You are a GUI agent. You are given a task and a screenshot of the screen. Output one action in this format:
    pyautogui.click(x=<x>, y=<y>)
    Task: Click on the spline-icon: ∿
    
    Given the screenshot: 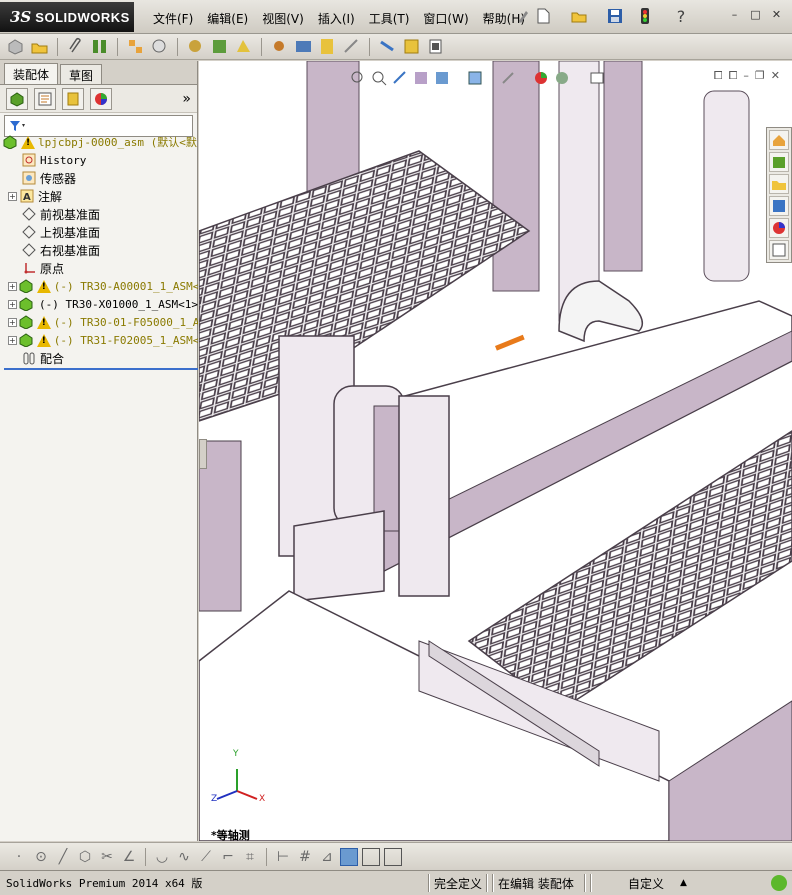 What is the action you would take?
    pyautogui.click(x=184, y=857)
    